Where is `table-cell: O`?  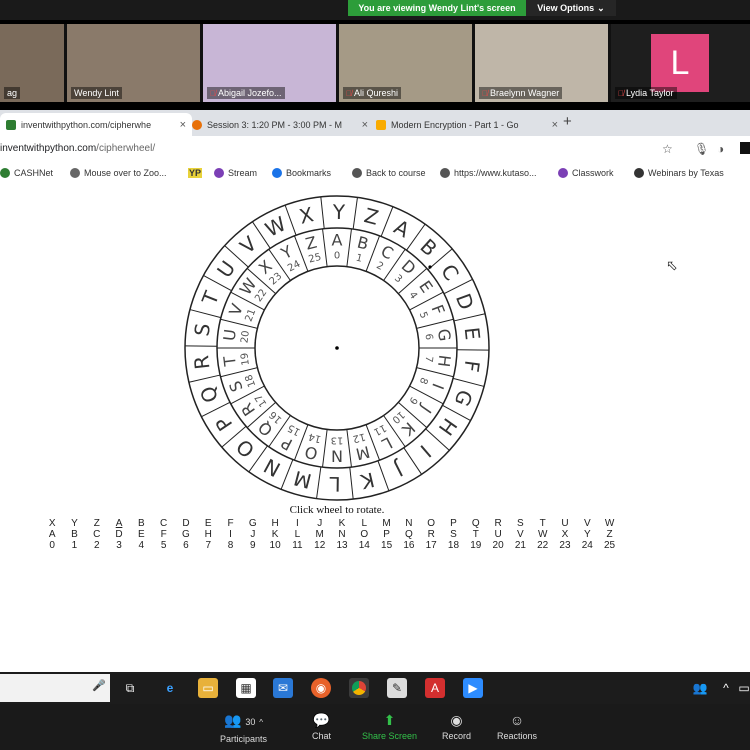 table-cell: O is located at coordinates (431, 523).